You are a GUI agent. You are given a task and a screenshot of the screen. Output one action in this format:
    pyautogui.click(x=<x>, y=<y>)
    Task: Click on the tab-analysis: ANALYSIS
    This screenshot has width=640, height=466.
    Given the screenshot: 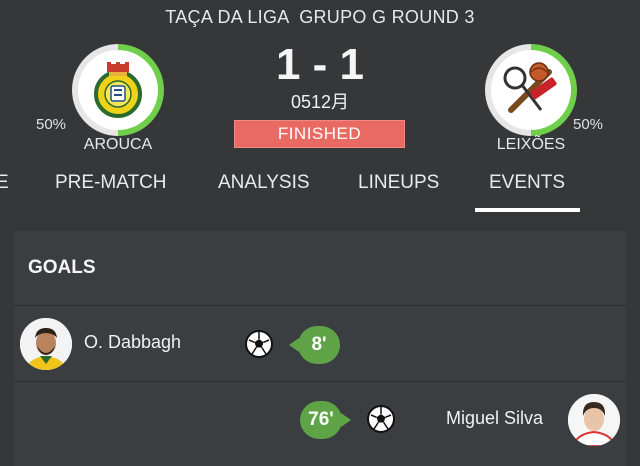 What is the action you would take?
    pyautogui.click(x=264, y=183)
    